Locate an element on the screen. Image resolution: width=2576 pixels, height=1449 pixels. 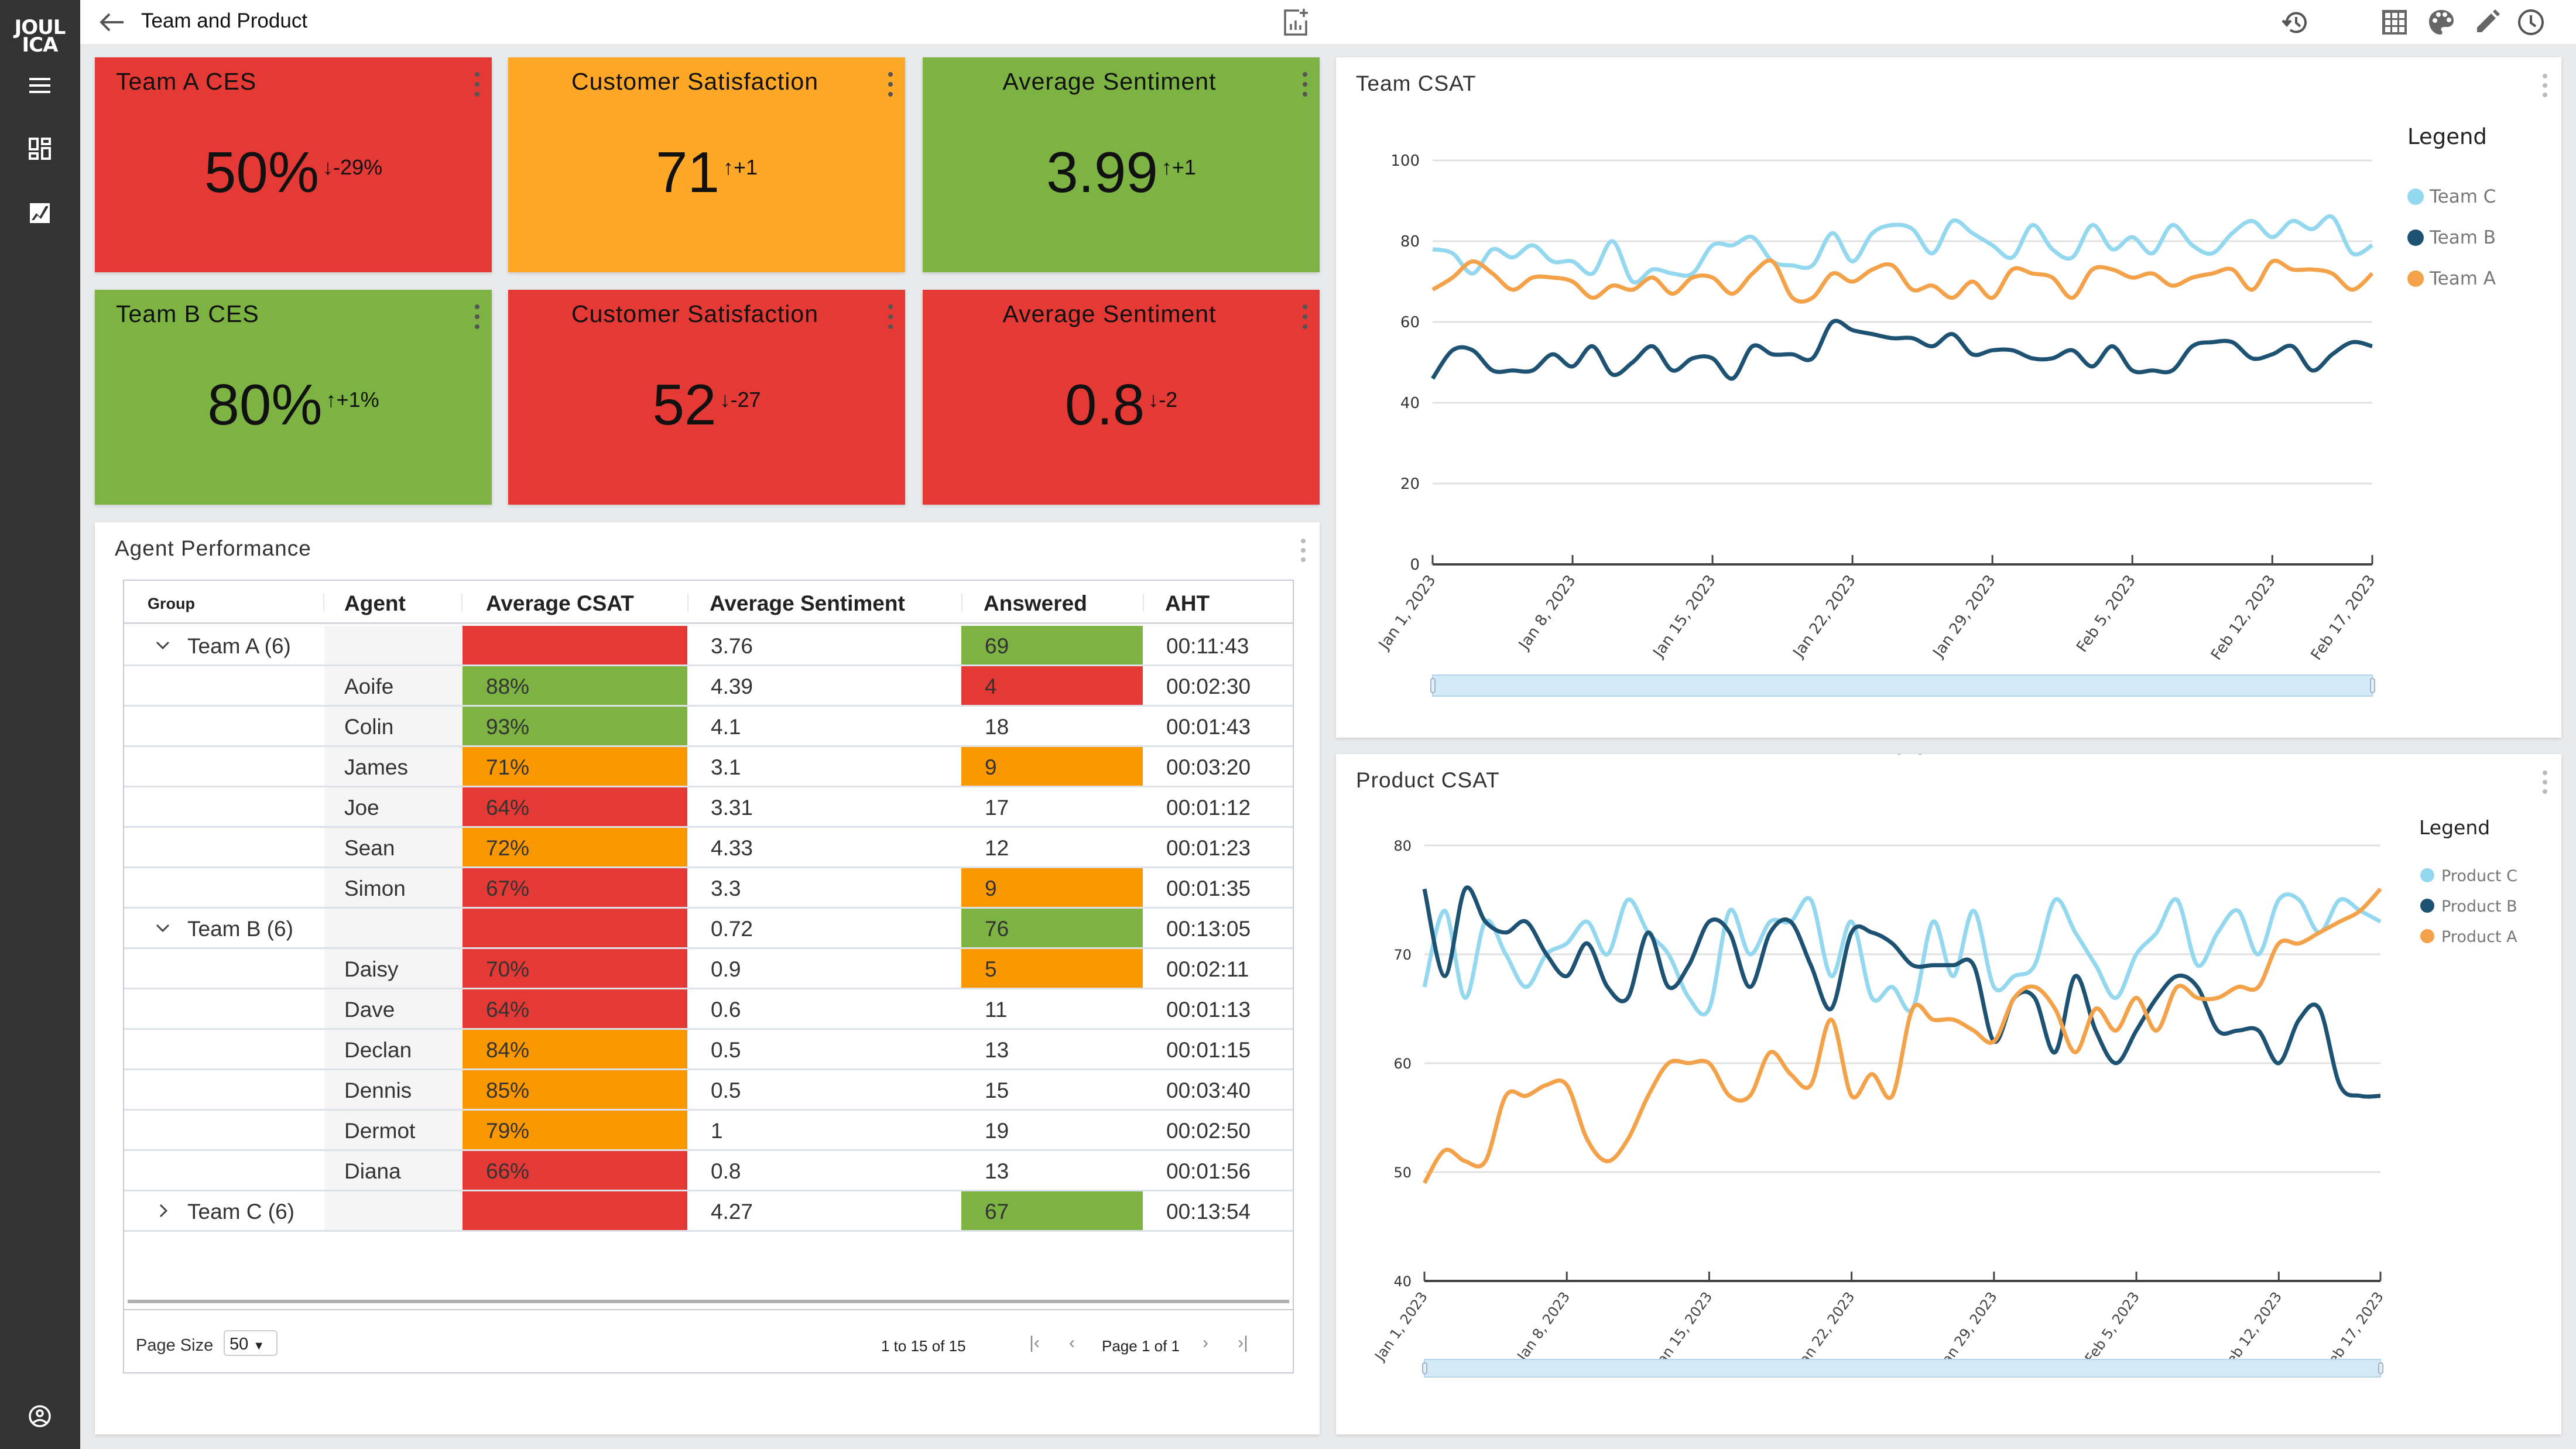
kpi-card: Team B CES 80% ↑+1% is located at coordinates (293, 397).